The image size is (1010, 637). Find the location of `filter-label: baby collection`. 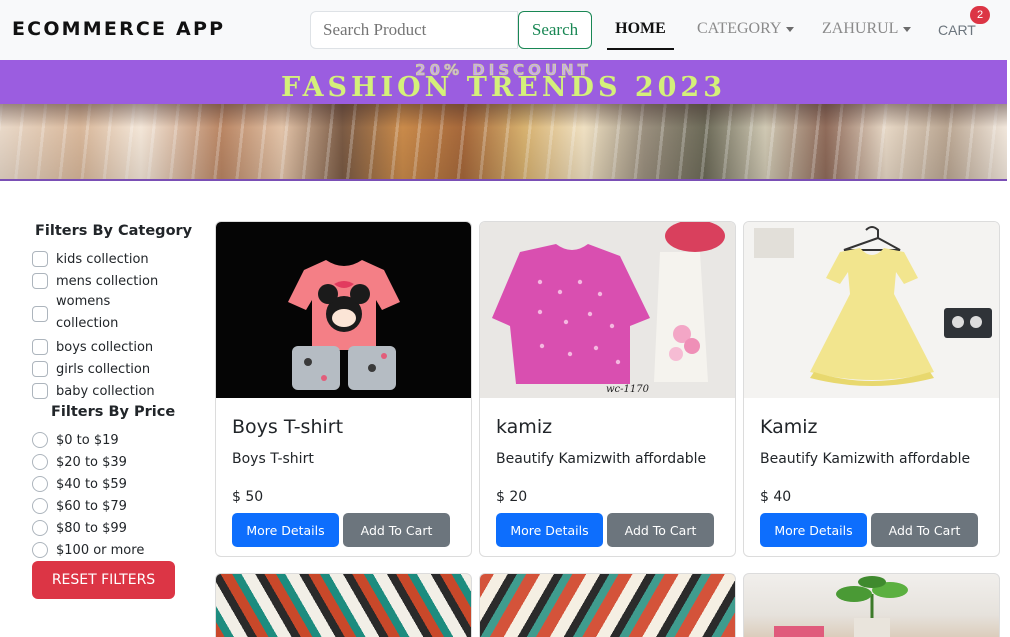

filter-label: baby collection is located at coordinates (105, 391).